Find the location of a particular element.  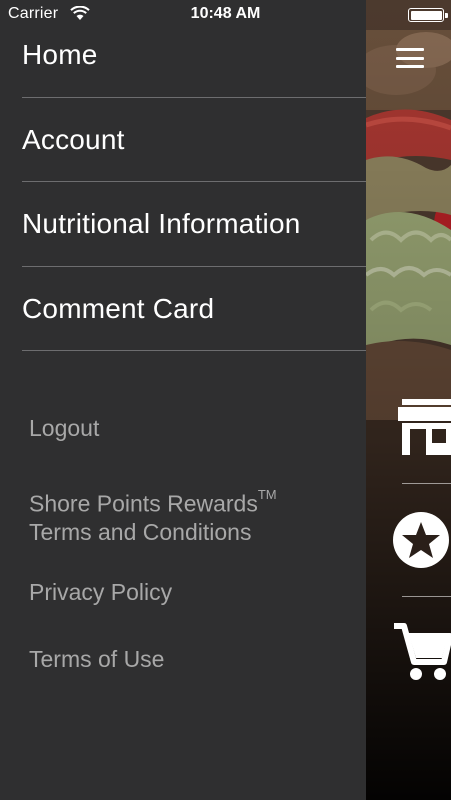

menu-item-label: Home is located at coordinates (60, 54).